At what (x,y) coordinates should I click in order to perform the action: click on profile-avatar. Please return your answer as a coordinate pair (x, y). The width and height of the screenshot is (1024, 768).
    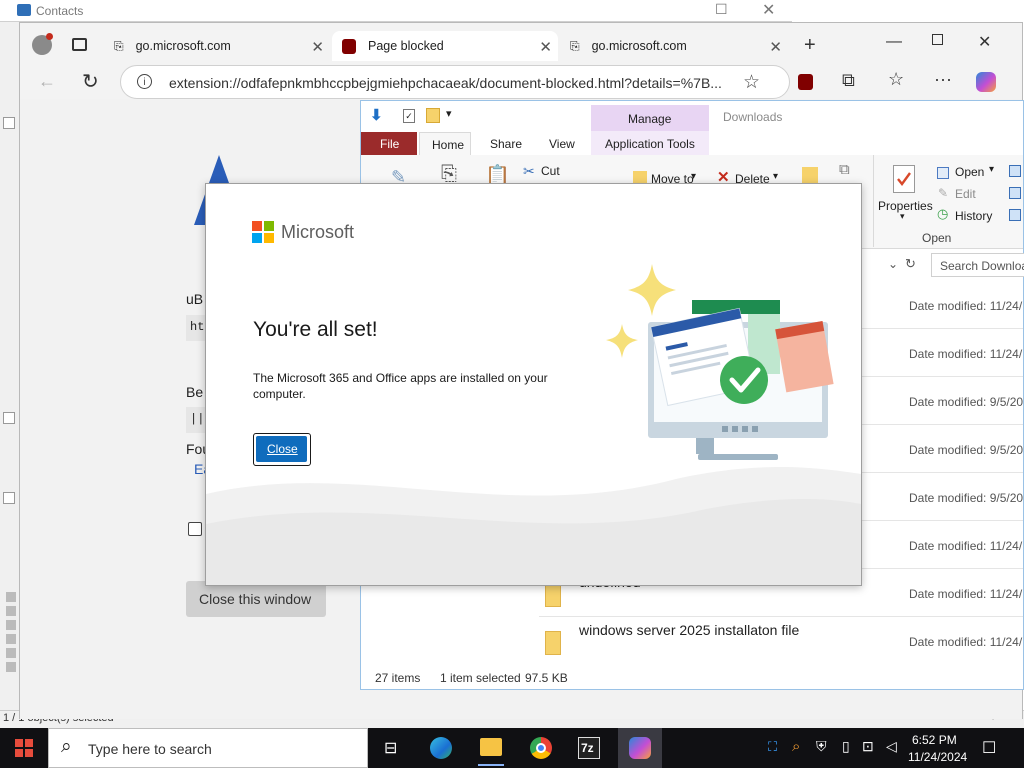
    Looking at the image, I should click on (42, 44).